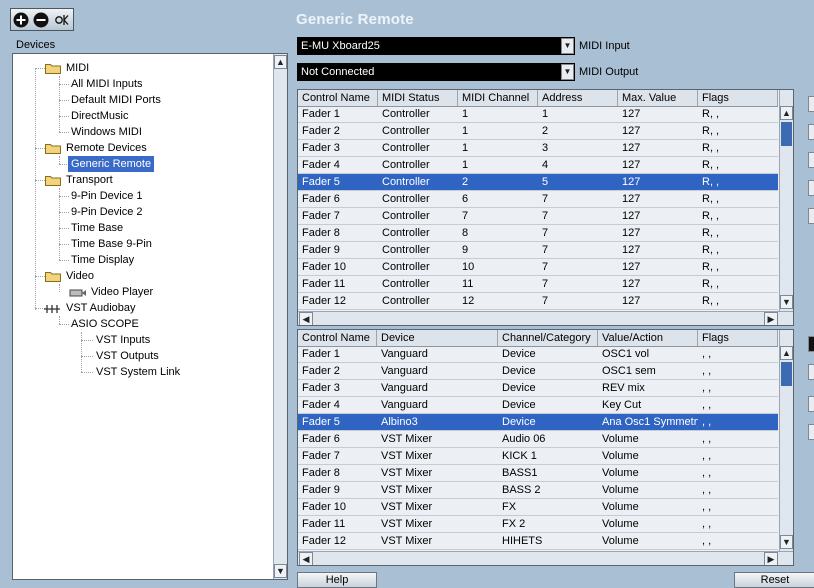 This screenshot has height=588, width=814. What do you see at coordinates (786, 200) in the screenshot?
I see `upper-table-scrollbar: ▲ ▼` at bounding box center [786, 200].